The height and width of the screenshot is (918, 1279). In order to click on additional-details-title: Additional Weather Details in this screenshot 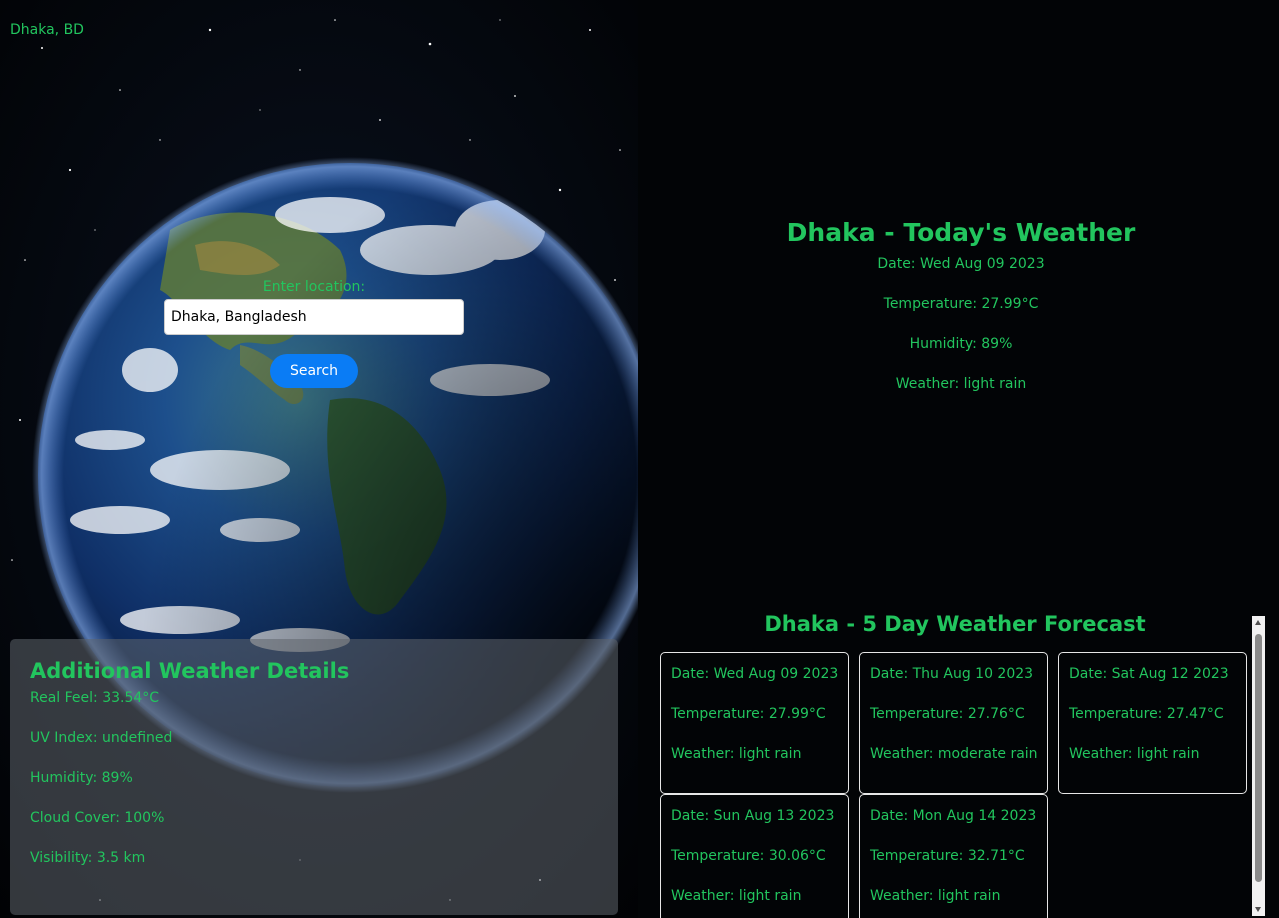, I will do `click(190, 671)`.